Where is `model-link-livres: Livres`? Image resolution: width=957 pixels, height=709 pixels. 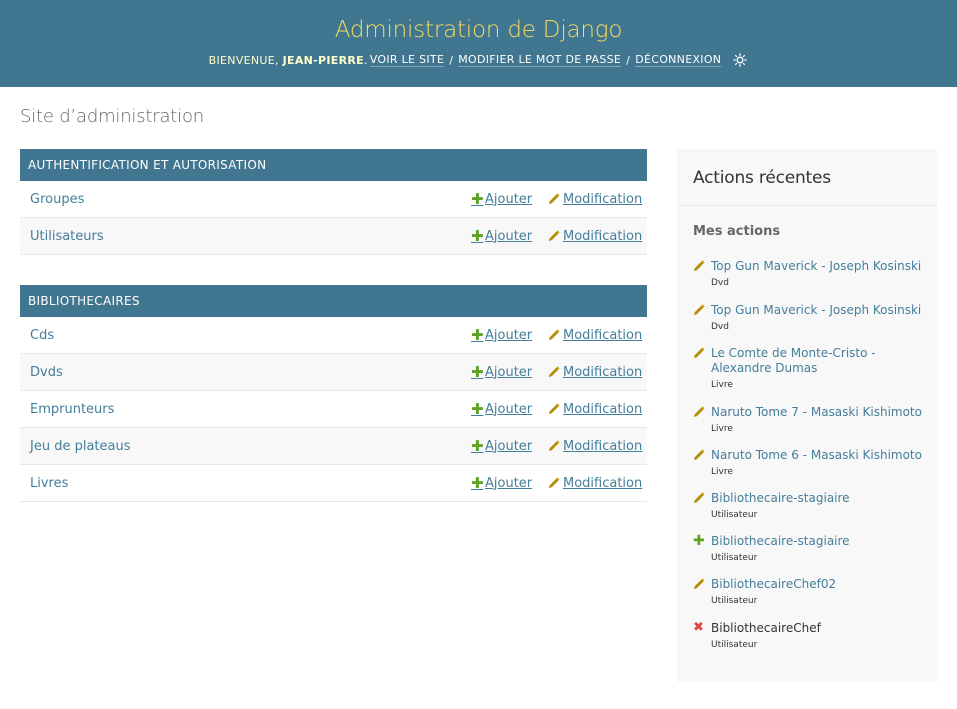
model-link-livres: Livres is located at coordinates (49, 483).